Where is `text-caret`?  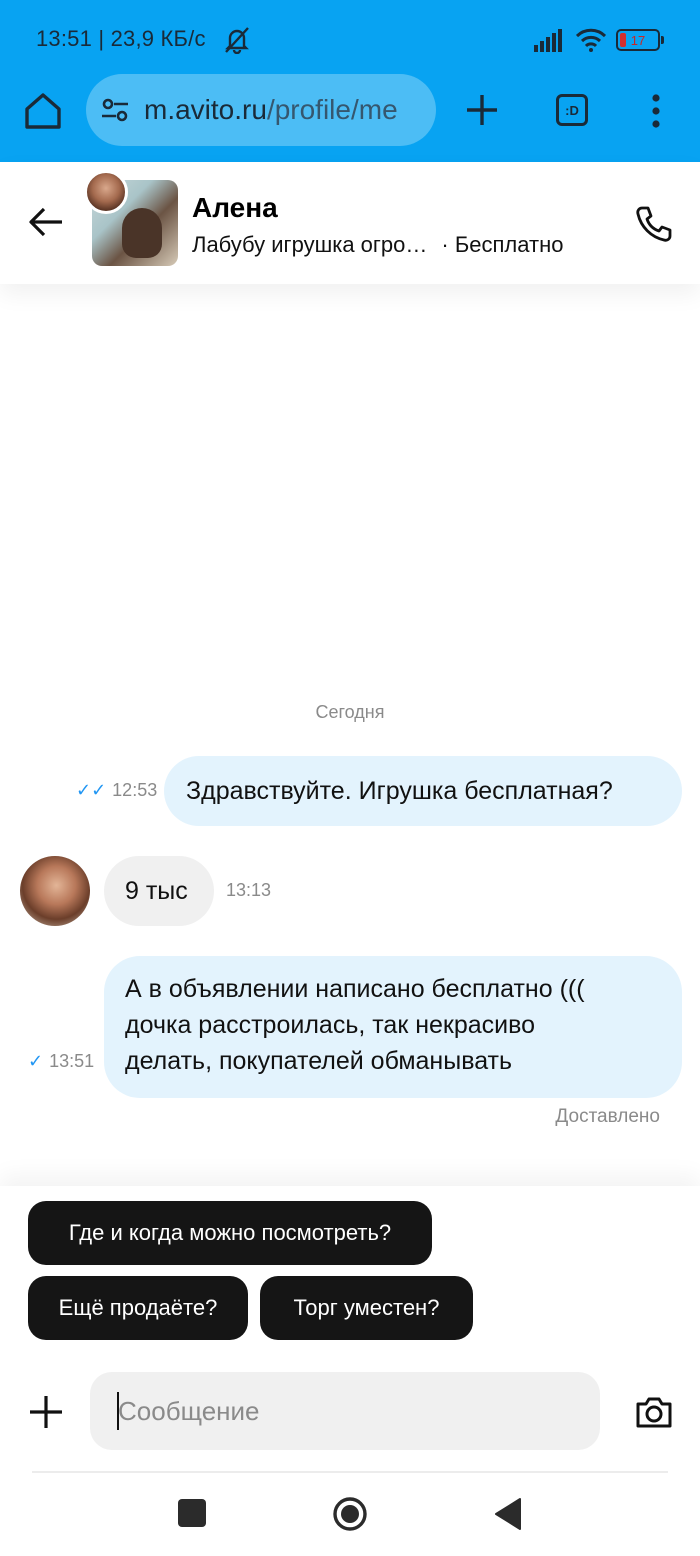 text-caret is located at coordinates (118, 1411).